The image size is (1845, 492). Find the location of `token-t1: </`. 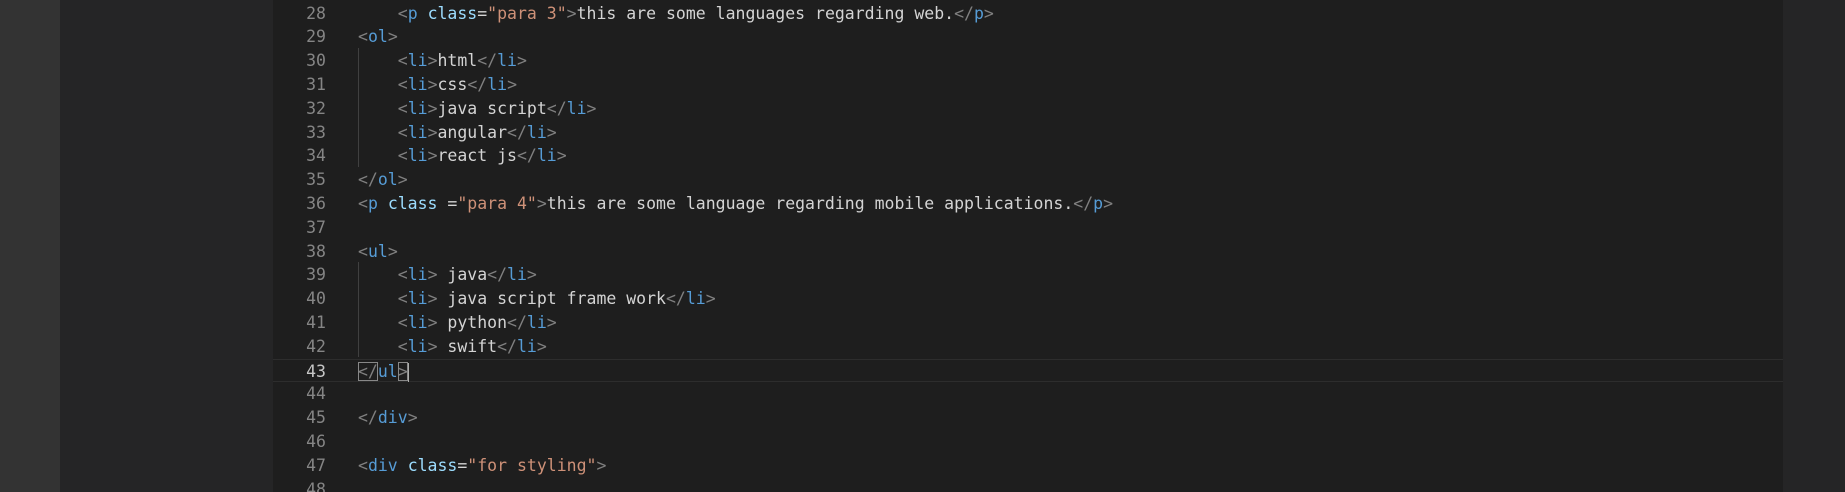

token-t1: </ is located at coordinates (368, 371).